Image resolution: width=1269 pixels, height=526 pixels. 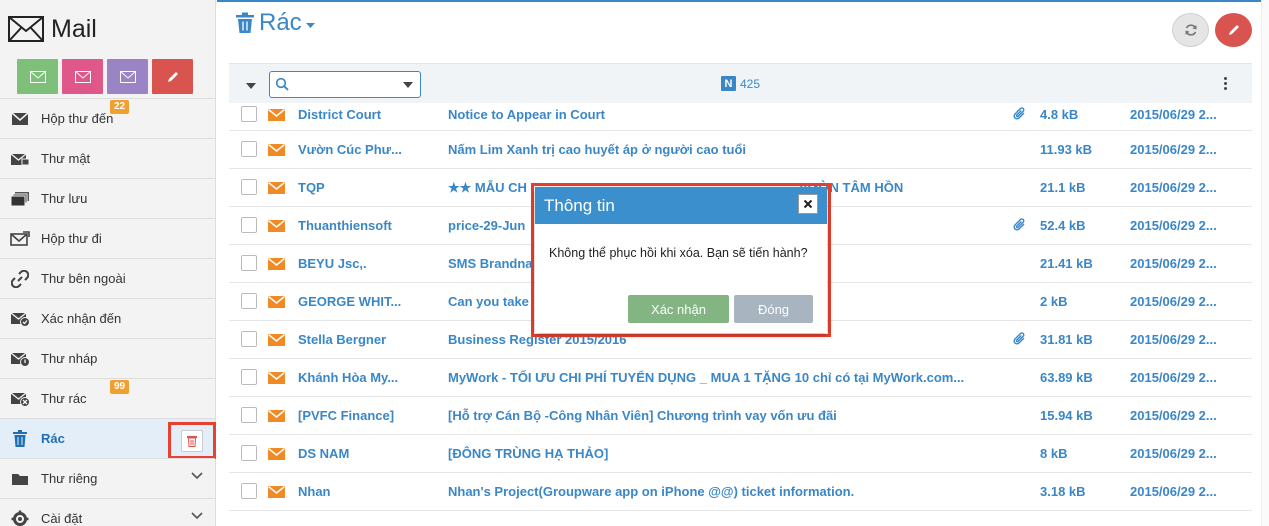 I want to click on empty-trash-highlight, so click(x=192, y=440).